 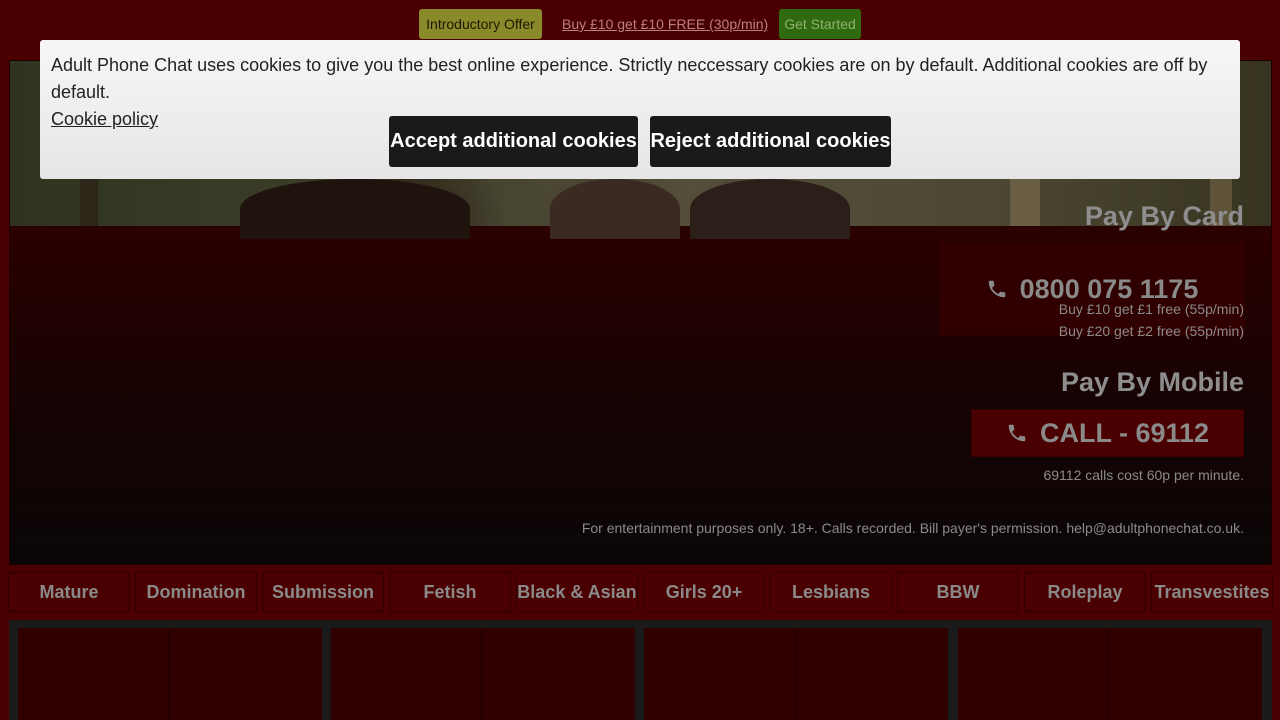 I want to click on introductory-offer-badge: Introductory Offer, so click(x=480, y=24).